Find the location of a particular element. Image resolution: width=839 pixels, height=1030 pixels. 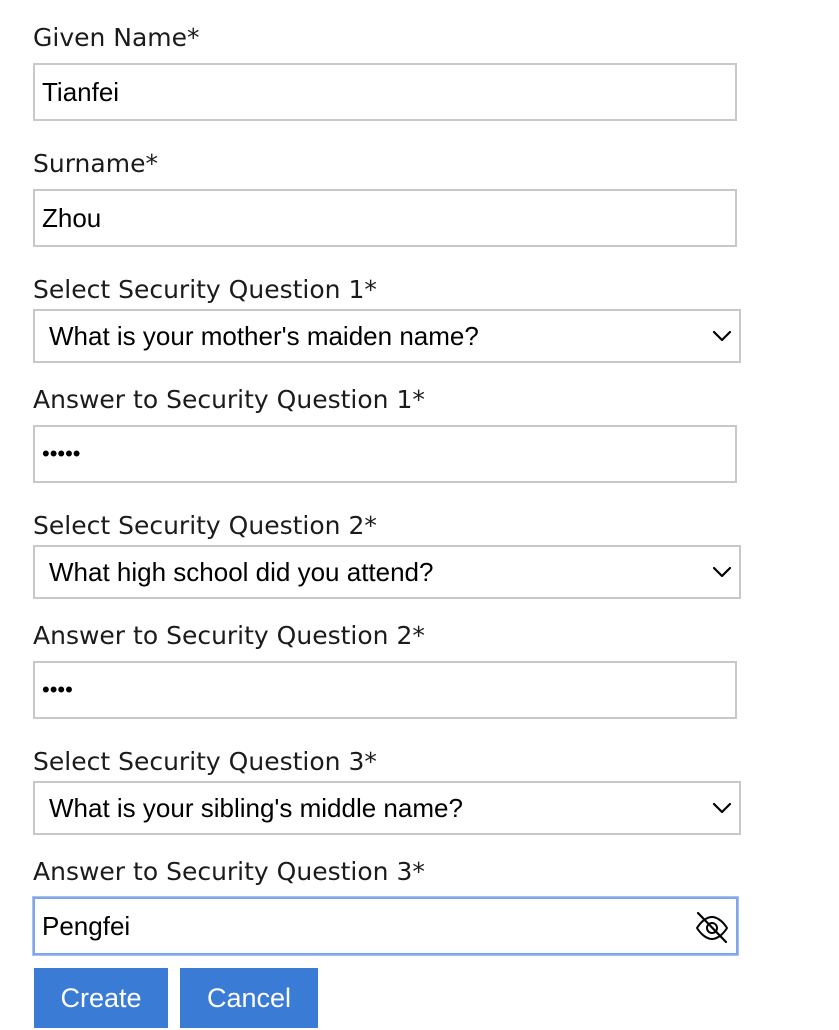

answer-3-input: Pengfei is located at coordinates (385, 926).